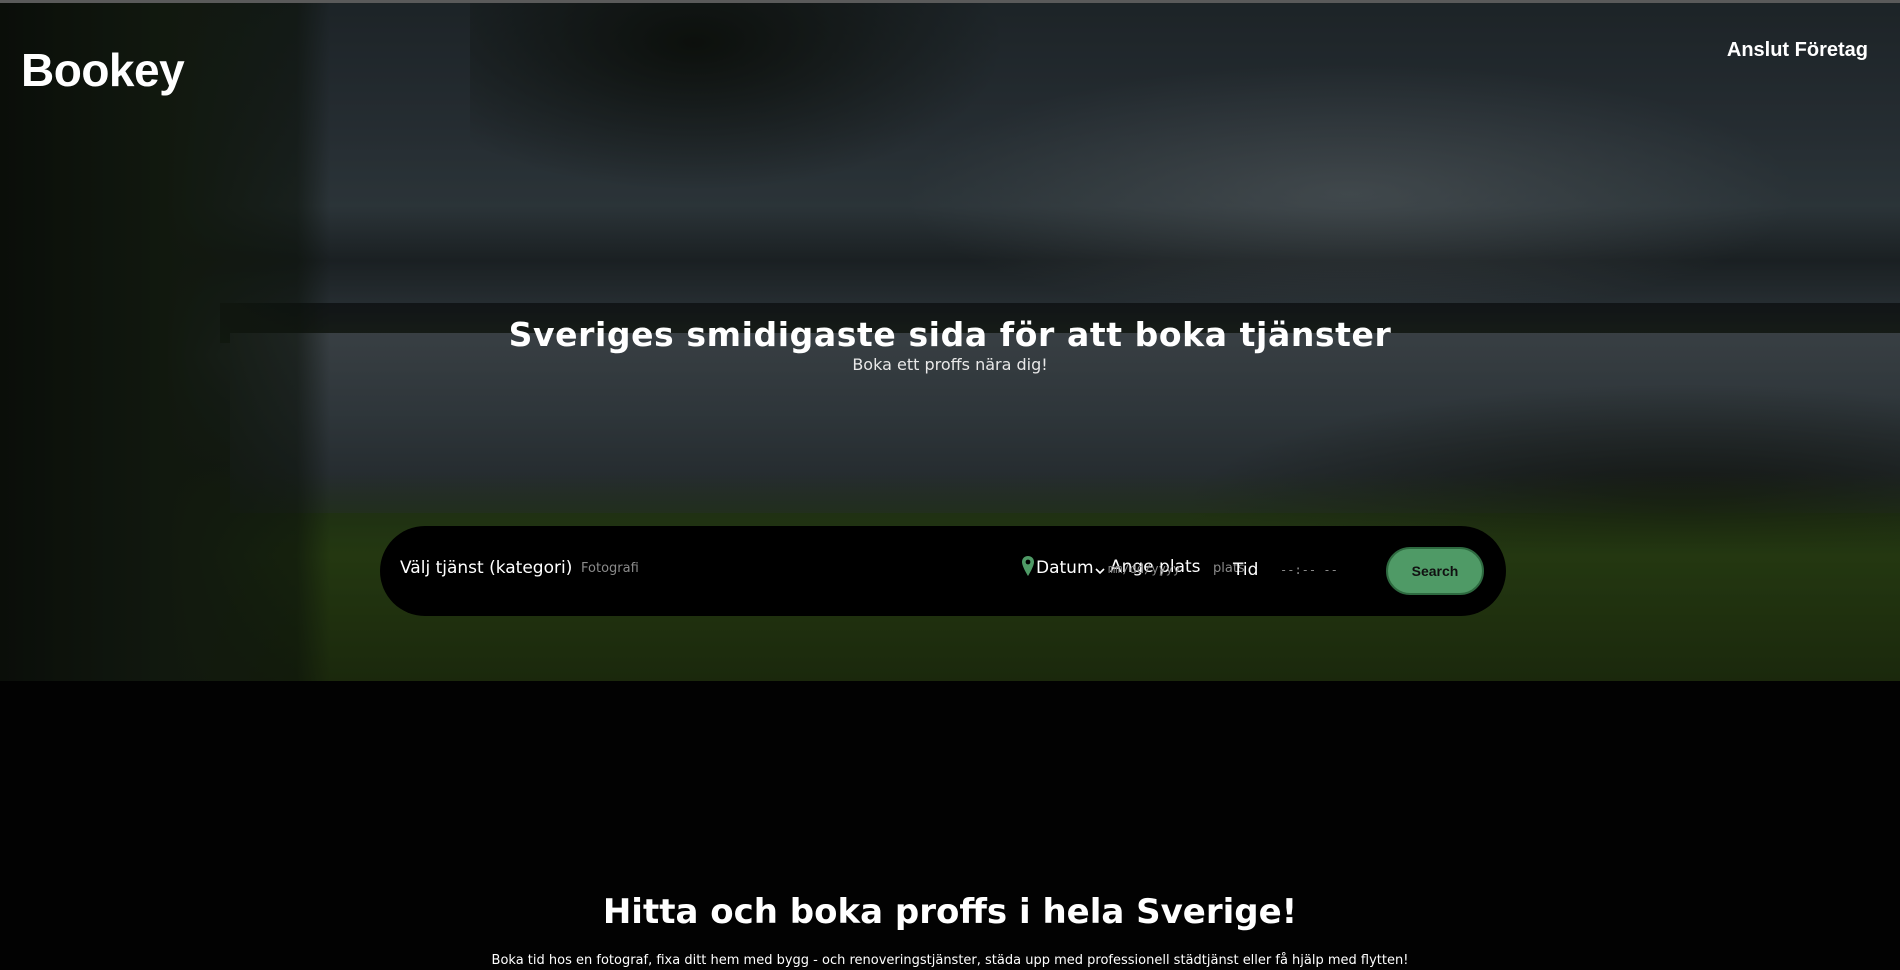 This screenshot has height=970, width=1900. I want to click on site-logo: Bookey, so click(103, 70).